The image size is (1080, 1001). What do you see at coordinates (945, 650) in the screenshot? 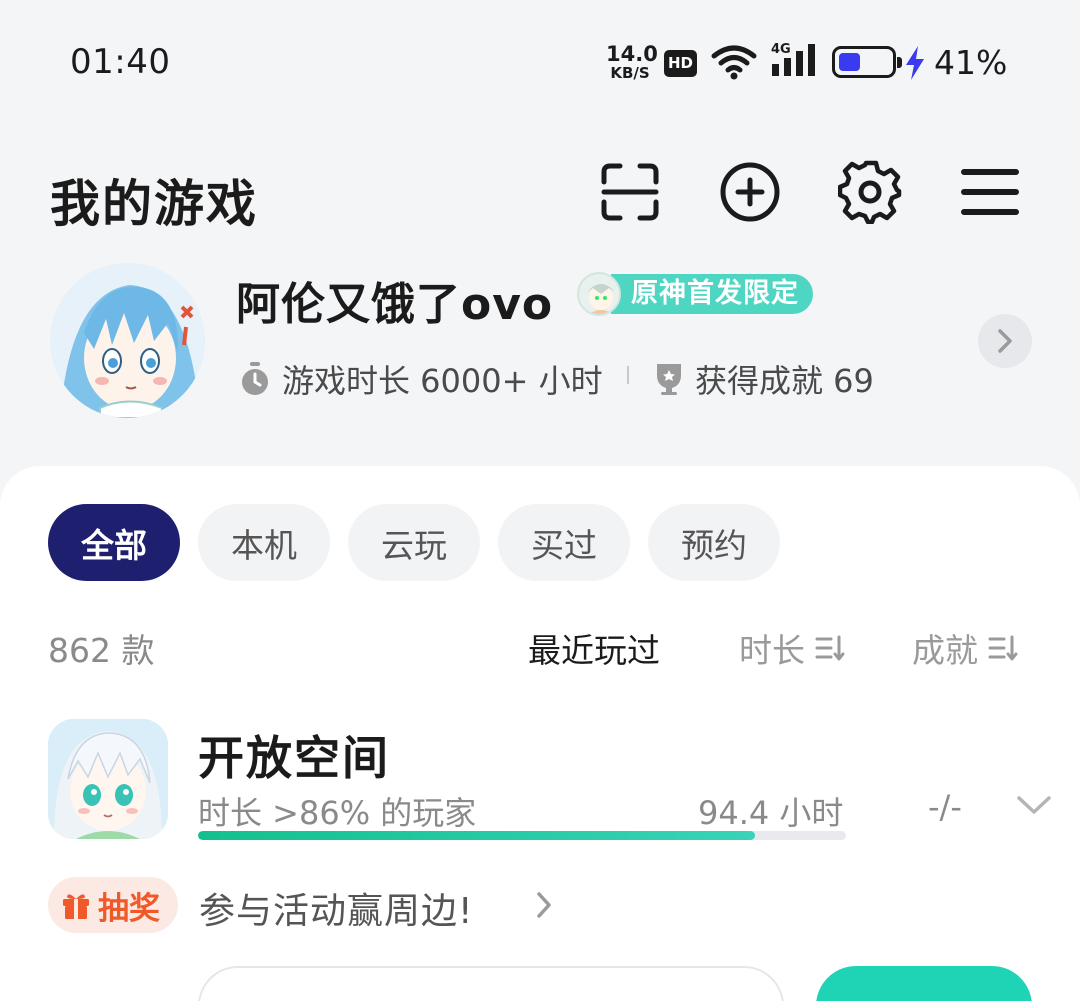
I see `sort-achievement-label: 成就` at bounding box center [945, 650].